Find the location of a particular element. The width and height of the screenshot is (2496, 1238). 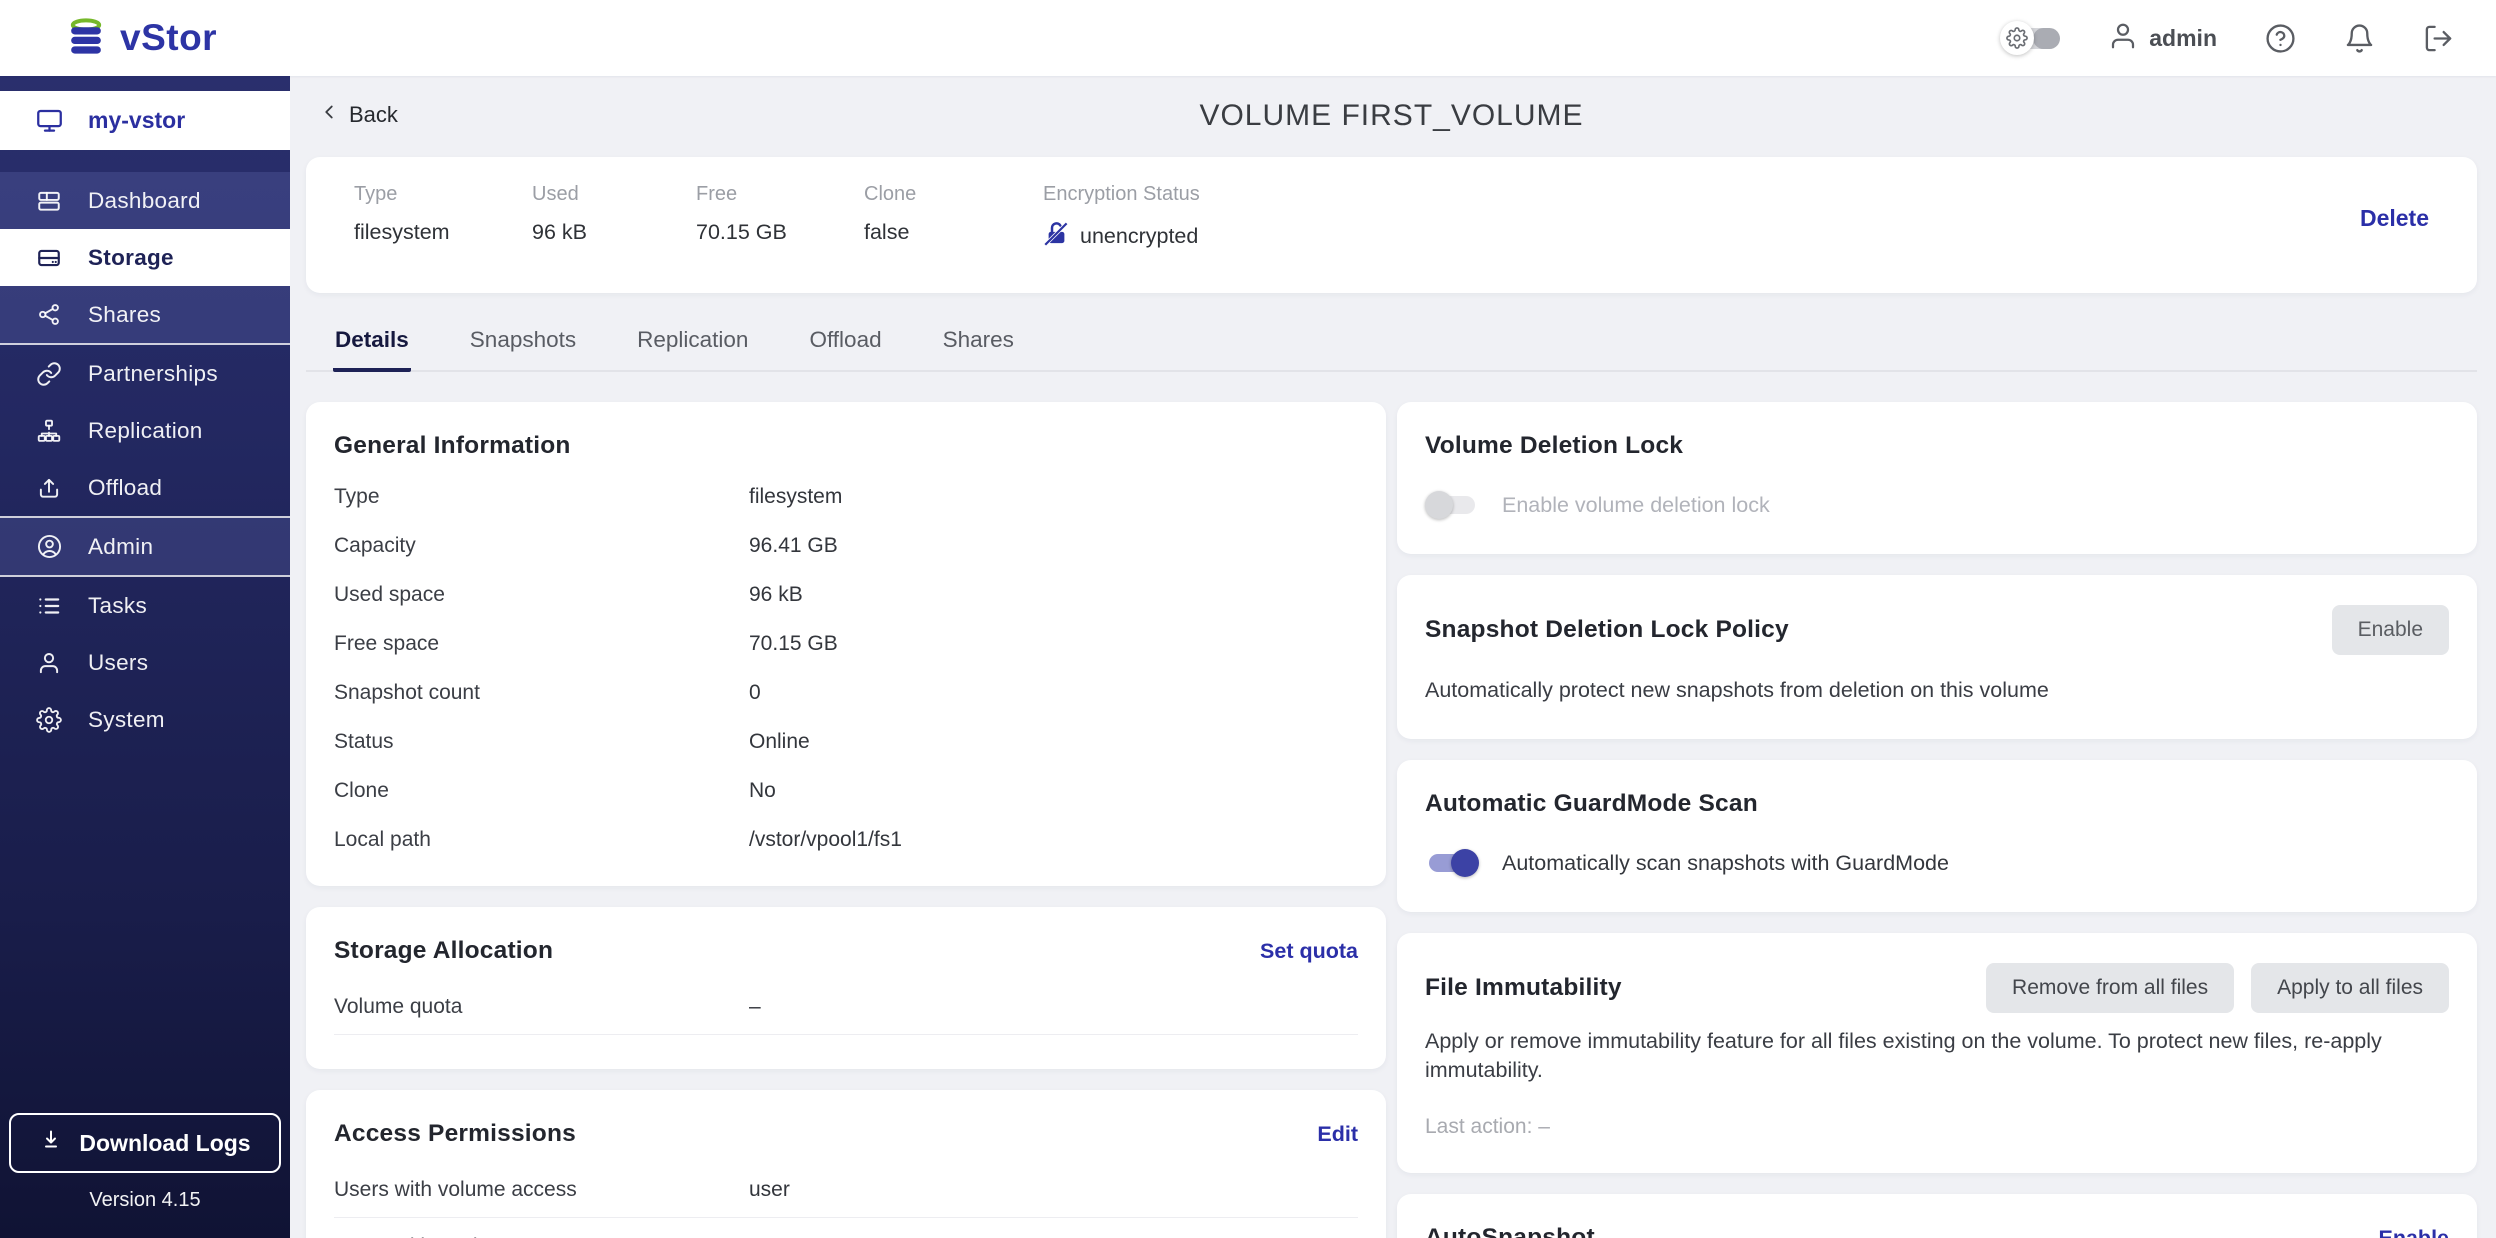

row-volume-quota: Volume quota – is located at coordinates (846, 1006).